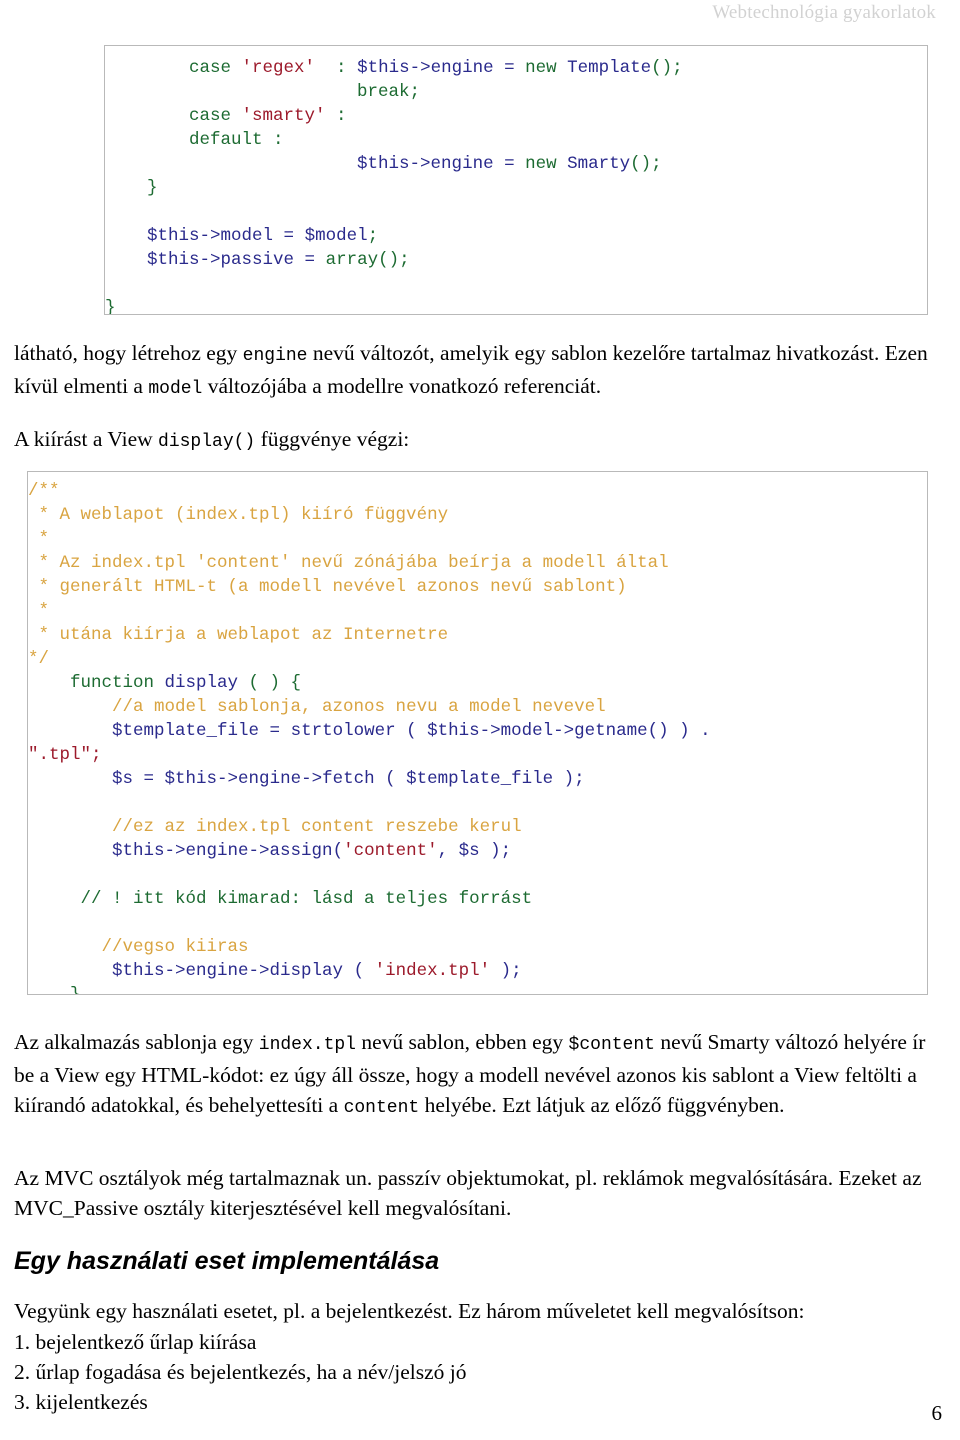  What do you see at coordinates (135, 1342) in the screenshot?
I see `list-item: 1. bejelentkező űrlap kiírása` at bounding box center [135, 1342].